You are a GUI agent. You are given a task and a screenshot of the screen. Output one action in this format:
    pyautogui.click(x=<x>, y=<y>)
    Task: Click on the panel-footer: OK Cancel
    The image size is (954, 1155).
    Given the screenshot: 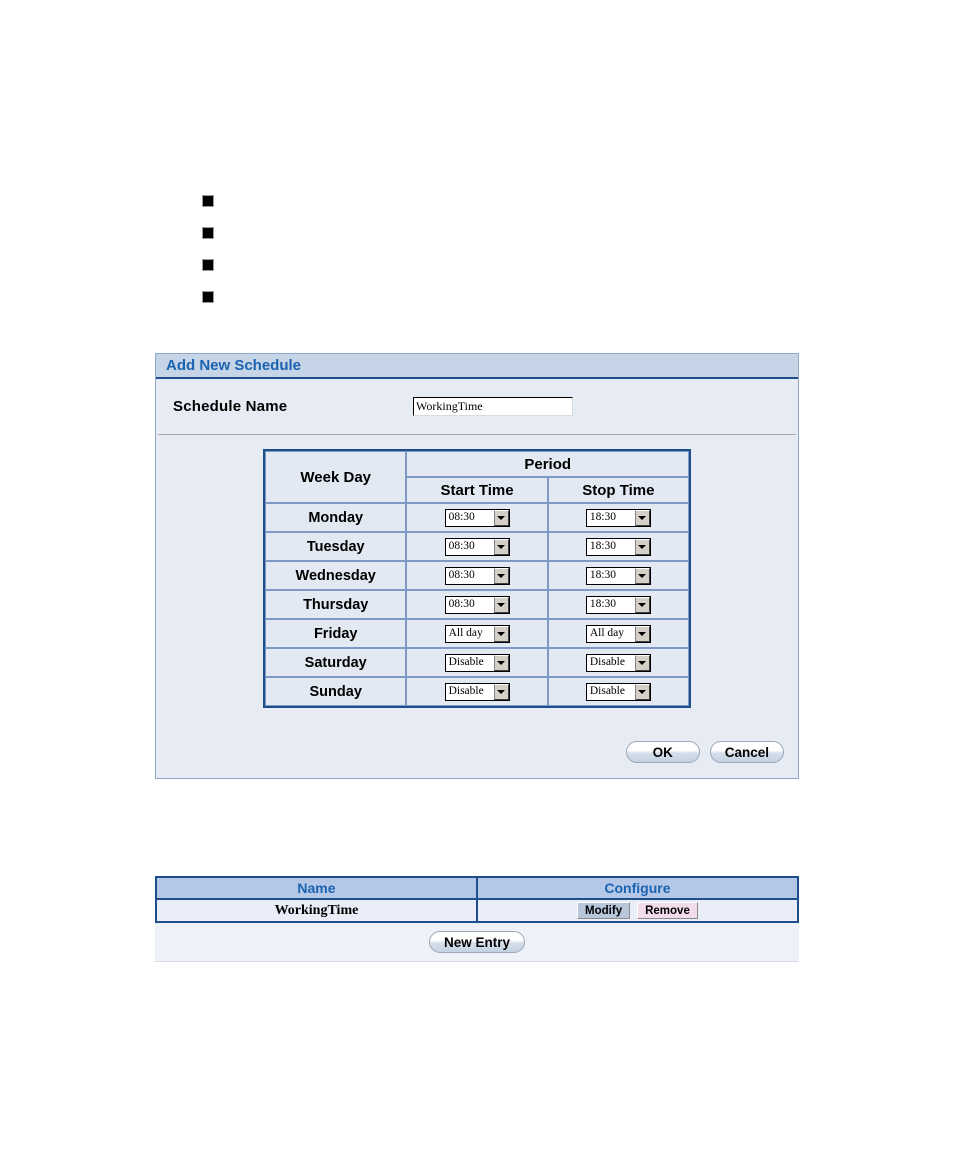 What is the action you would take?
    pyautogui.click(x=477, y=752)
    